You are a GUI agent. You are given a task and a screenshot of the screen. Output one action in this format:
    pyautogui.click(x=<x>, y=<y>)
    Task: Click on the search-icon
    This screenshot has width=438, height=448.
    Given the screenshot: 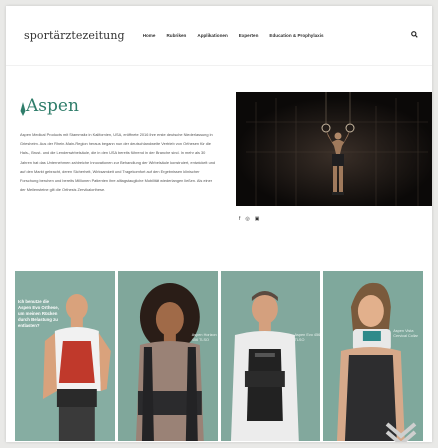 What is the action you would take?
    pyautogui.click(x=414, y=35)
    